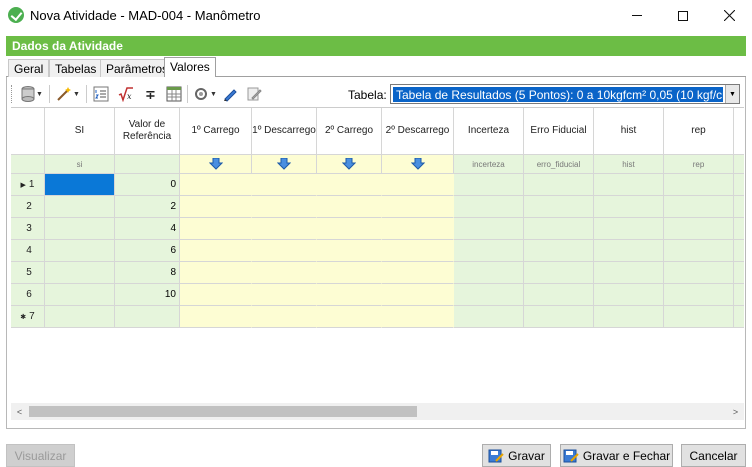 Image resolution: width=752 pixels, height=467 pixels. What do you see at coordinates (683, 15) in the screenshot?
I see `maximize-button` at bounding box center [683, 15].